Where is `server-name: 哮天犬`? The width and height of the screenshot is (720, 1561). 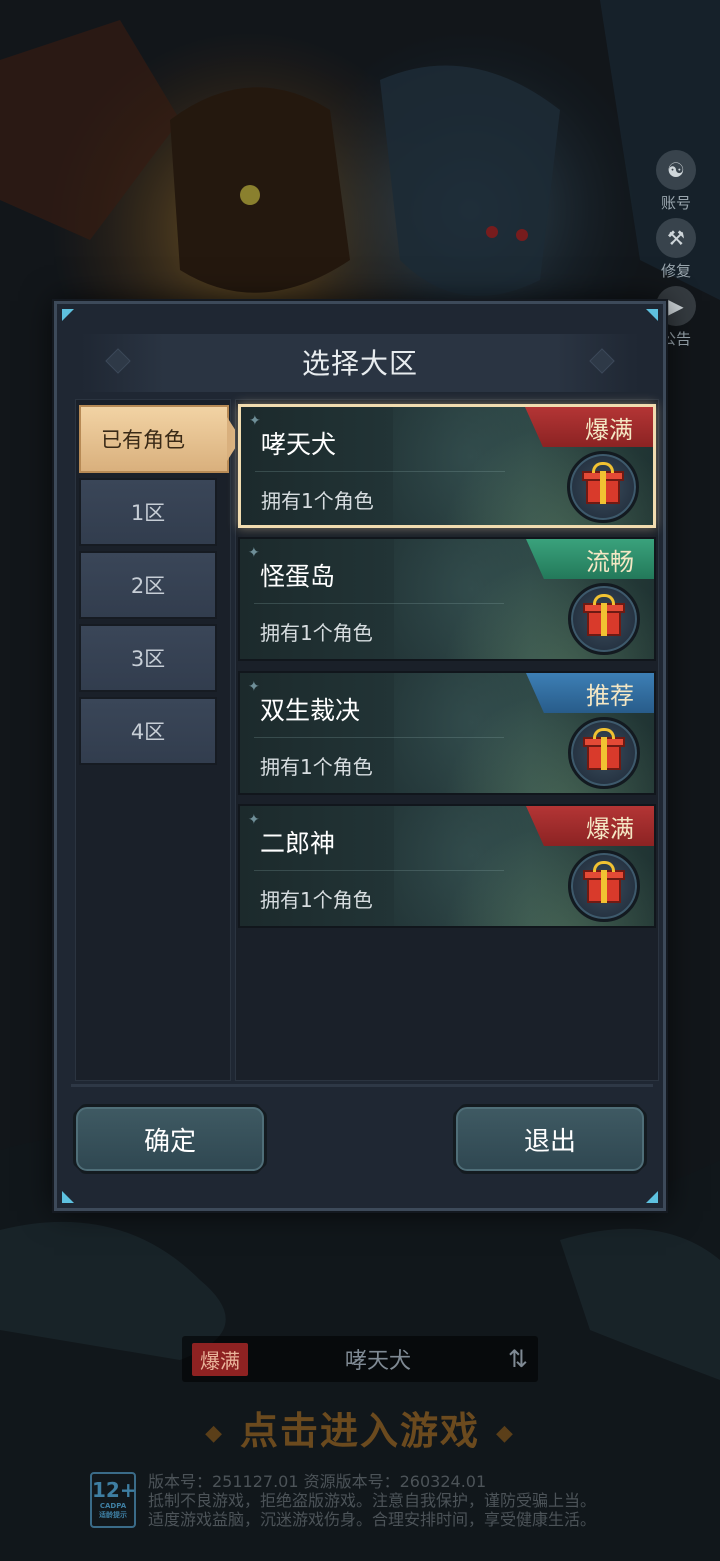 server-name: 哮天犬 is located at coordinates (299, 444).